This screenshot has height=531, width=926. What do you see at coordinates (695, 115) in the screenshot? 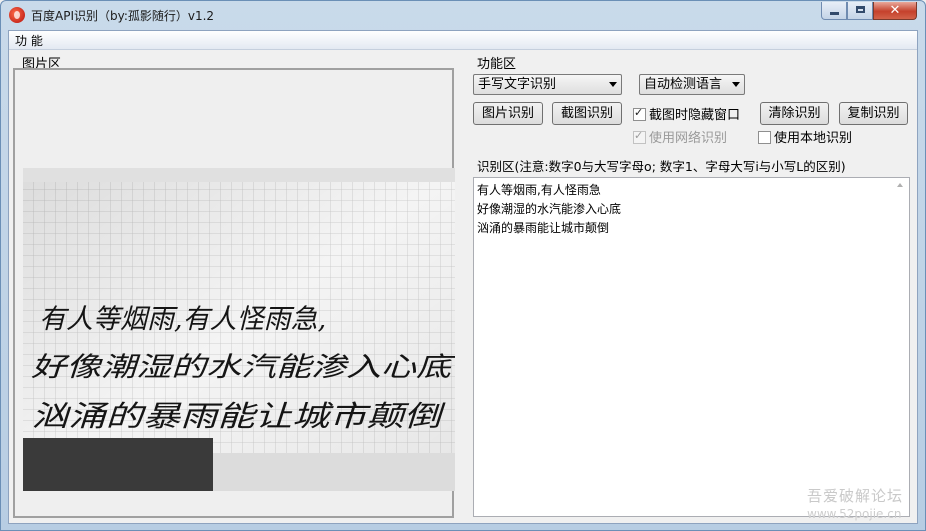
I see `hide-window-label: 截图时隐藏窗口` at bounding box center [695, 115].